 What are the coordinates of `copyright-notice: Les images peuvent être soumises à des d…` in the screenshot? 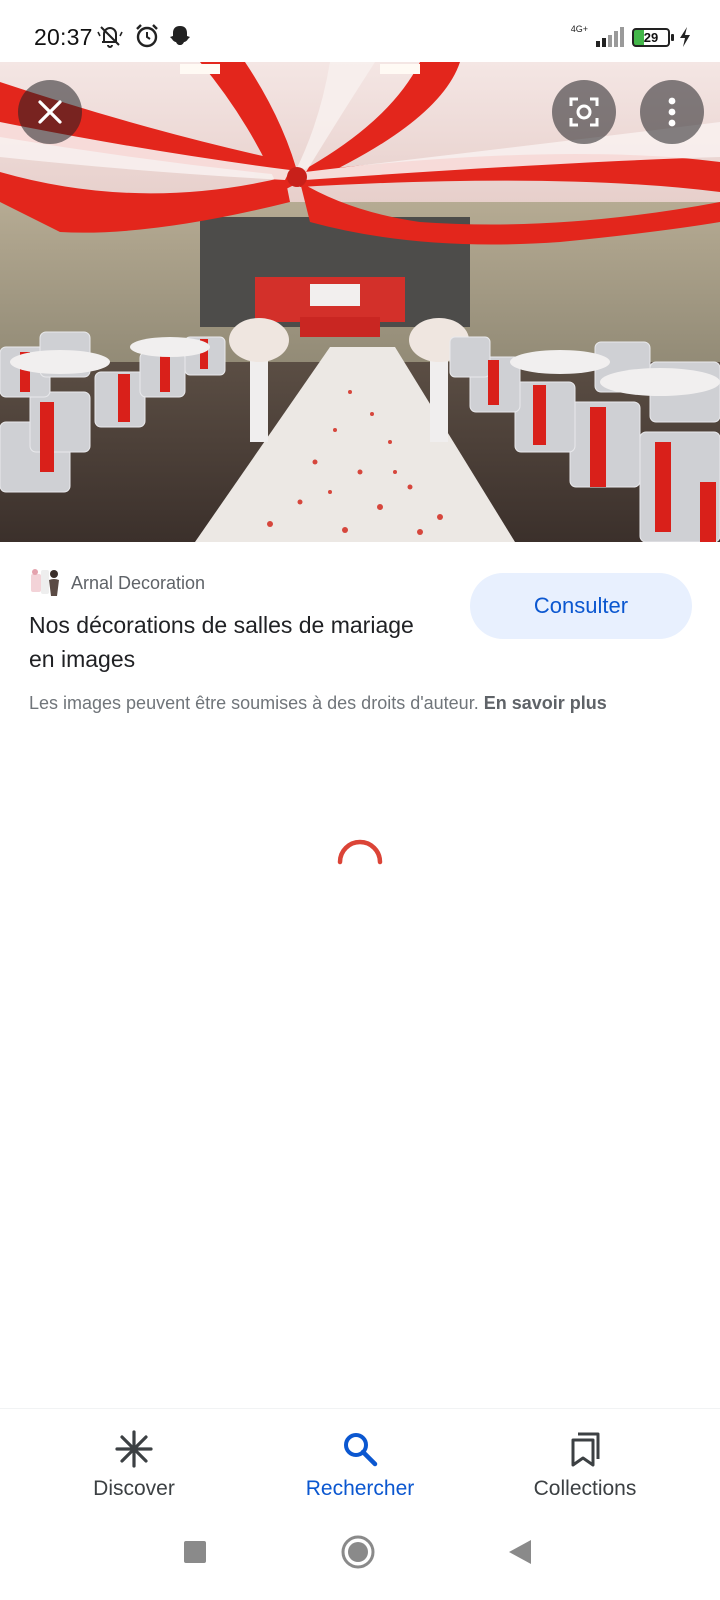 It's located at (359, 703).